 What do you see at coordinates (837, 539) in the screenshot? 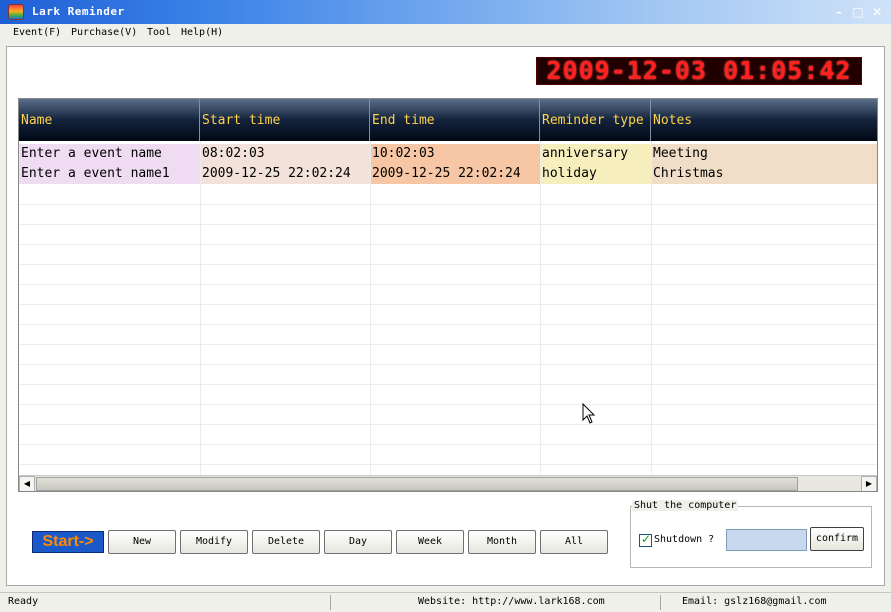
I see `confirm-button: confirm` at bounding box center [837, 539].